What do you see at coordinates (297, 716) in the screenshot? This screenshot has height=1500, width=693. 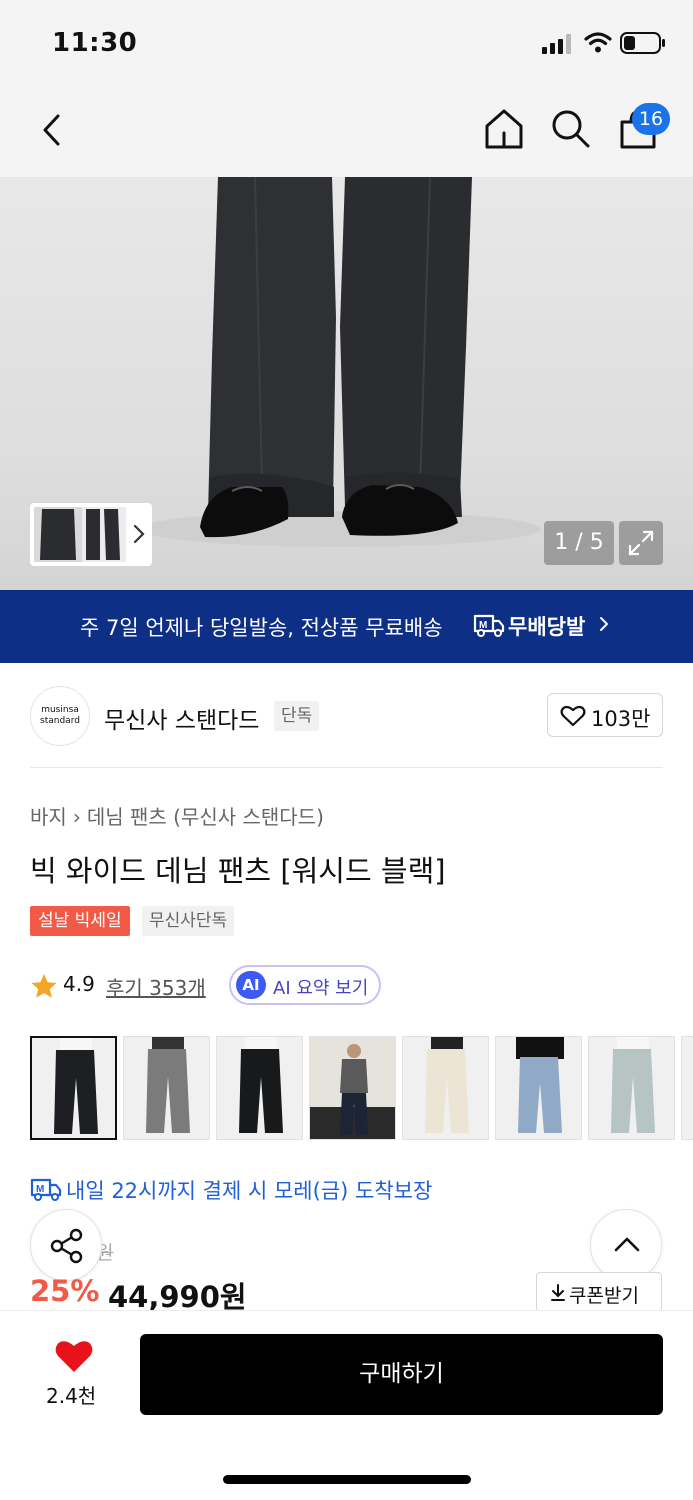 I see `exclusive-badge: 단독` at bounding box center [297, 716].